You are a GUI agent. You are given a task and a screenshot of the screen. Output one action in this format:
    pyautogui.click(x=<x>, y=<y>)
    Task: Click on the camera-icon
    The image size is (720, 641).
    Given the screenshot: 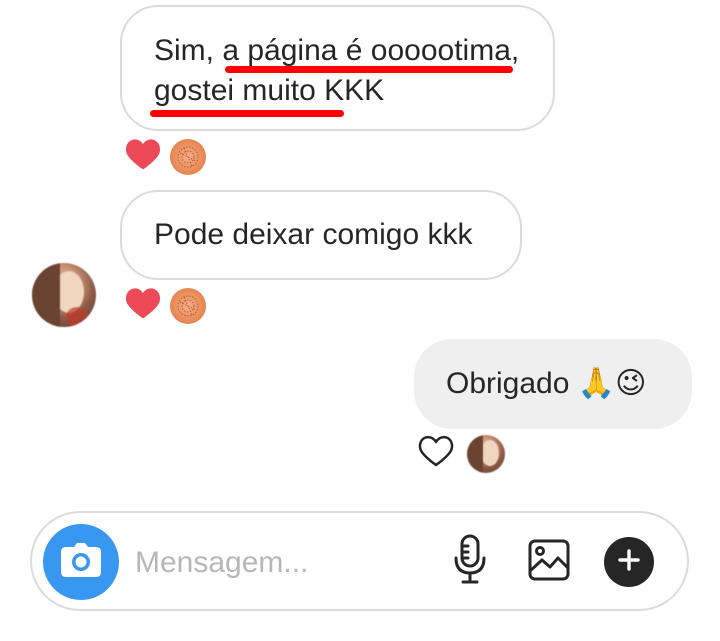 What is the action you would take?
    pyautogui.click(x=81, y=562)
    